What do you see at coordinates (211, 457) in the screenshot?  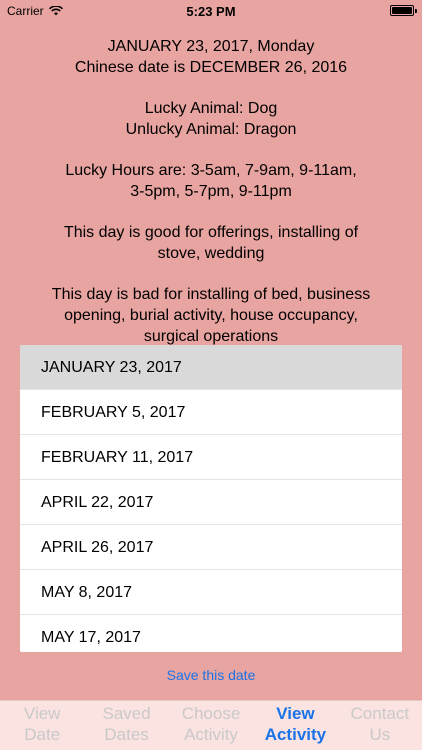 I see `date-option: FEBRUARY 11, 2017` at bounding box center [211, 457].